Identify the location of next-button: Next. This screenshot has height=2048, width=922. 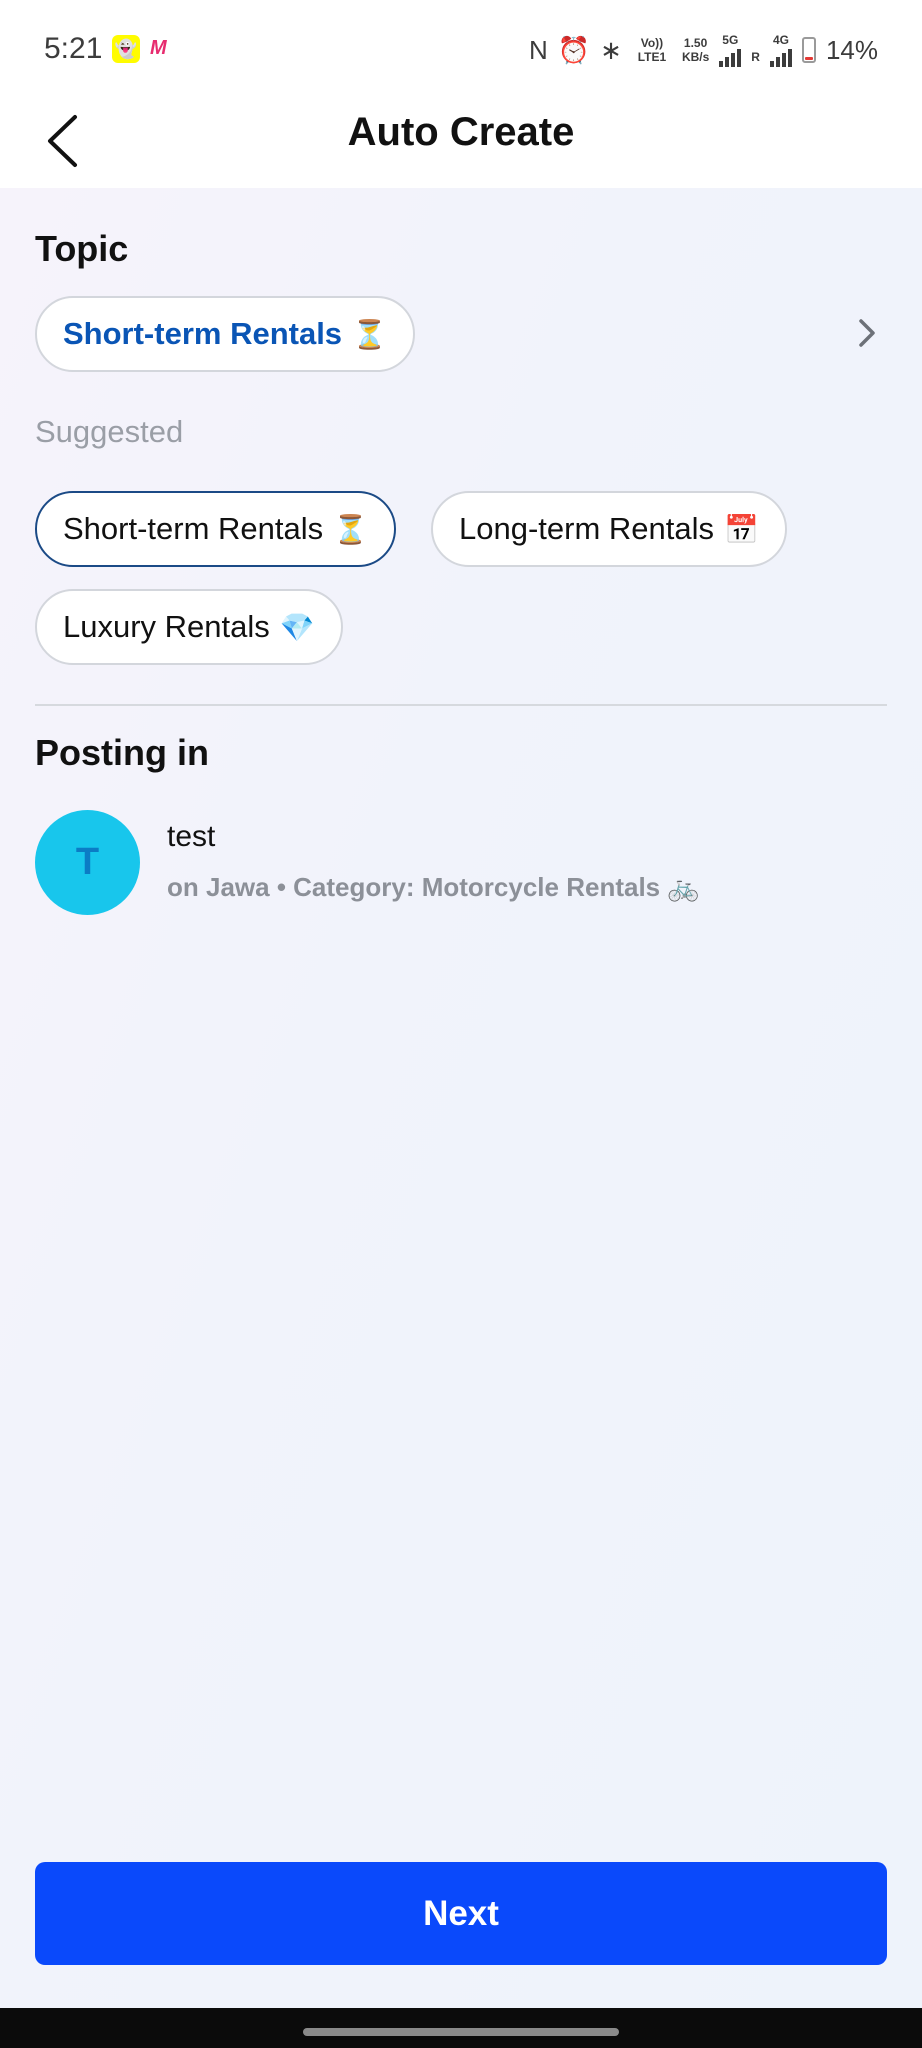
(461, 1913).